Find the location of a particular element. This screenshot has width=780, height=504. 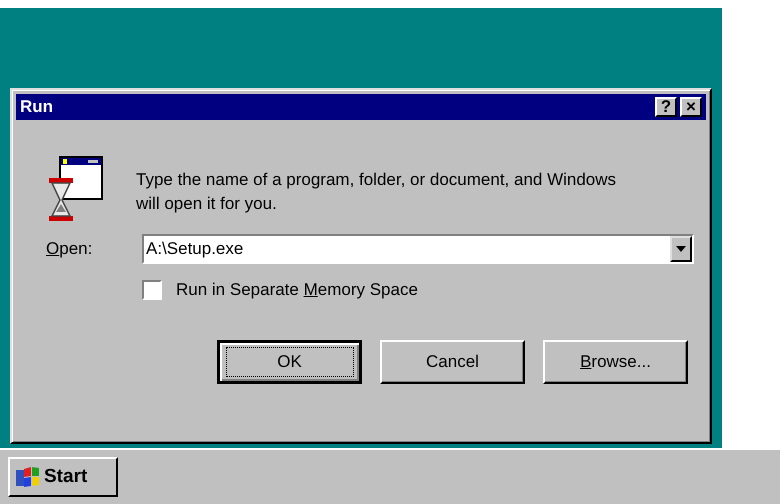

help-button: ? is located at coordinates (666, 107).